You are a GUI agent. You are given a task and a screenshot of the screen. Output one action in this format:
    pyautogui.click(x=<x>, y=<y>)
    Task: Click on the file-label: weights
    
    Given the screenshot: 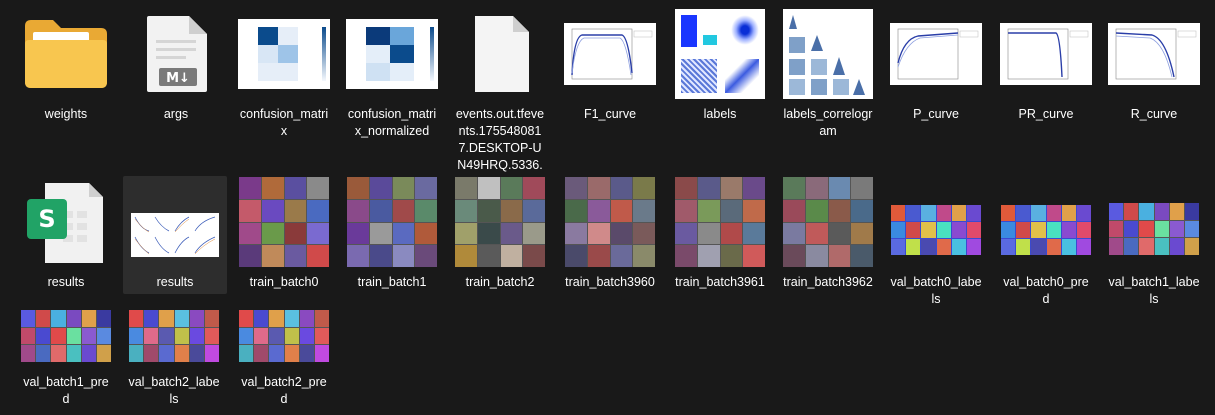 What is the action you would take?
    pyautogui.click(x=66, y=114)
    